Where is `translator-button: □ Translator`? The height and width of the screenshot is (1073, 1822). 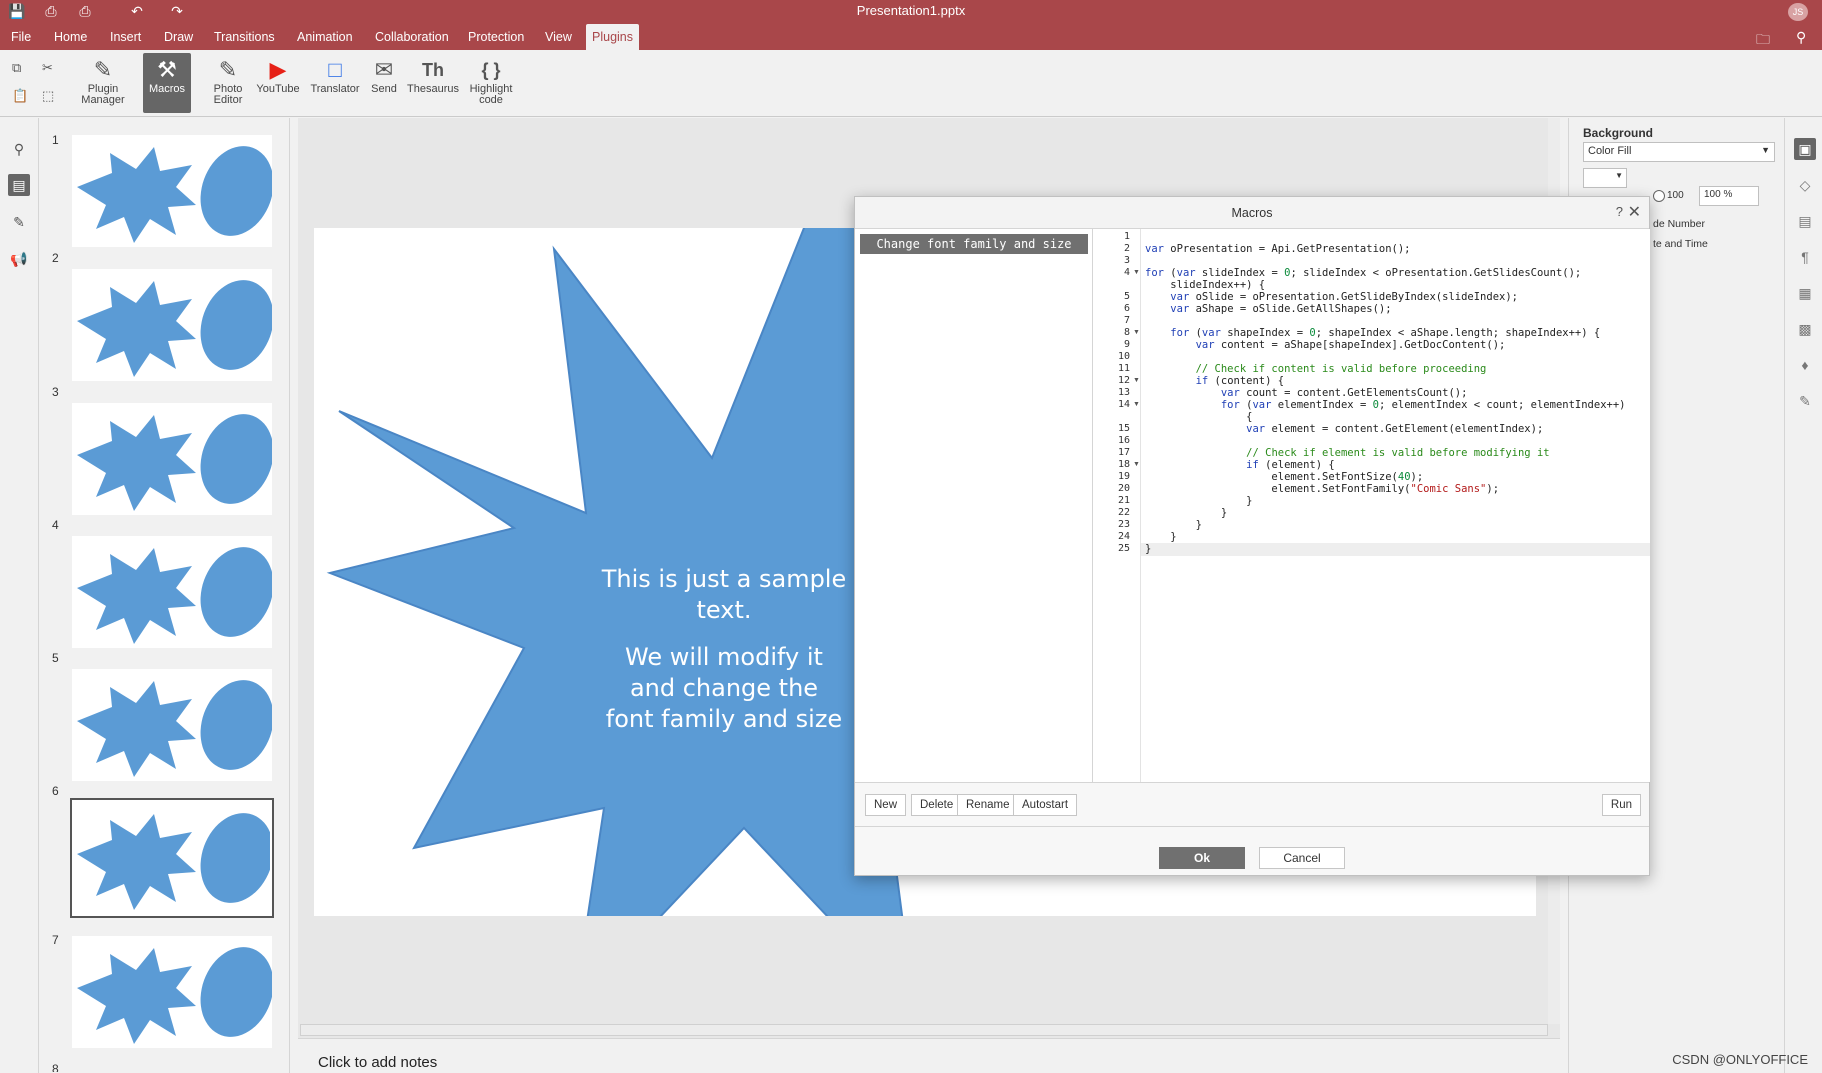 translator-button: □ Translator is located at coordinates (335, 75).